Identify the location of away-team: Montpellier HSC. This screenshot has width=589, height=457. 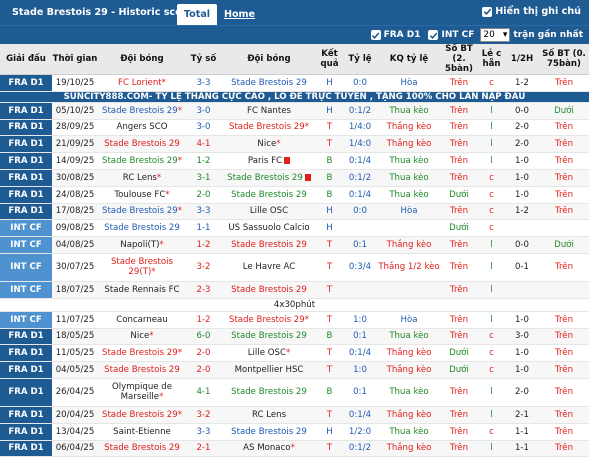
(269, 370).